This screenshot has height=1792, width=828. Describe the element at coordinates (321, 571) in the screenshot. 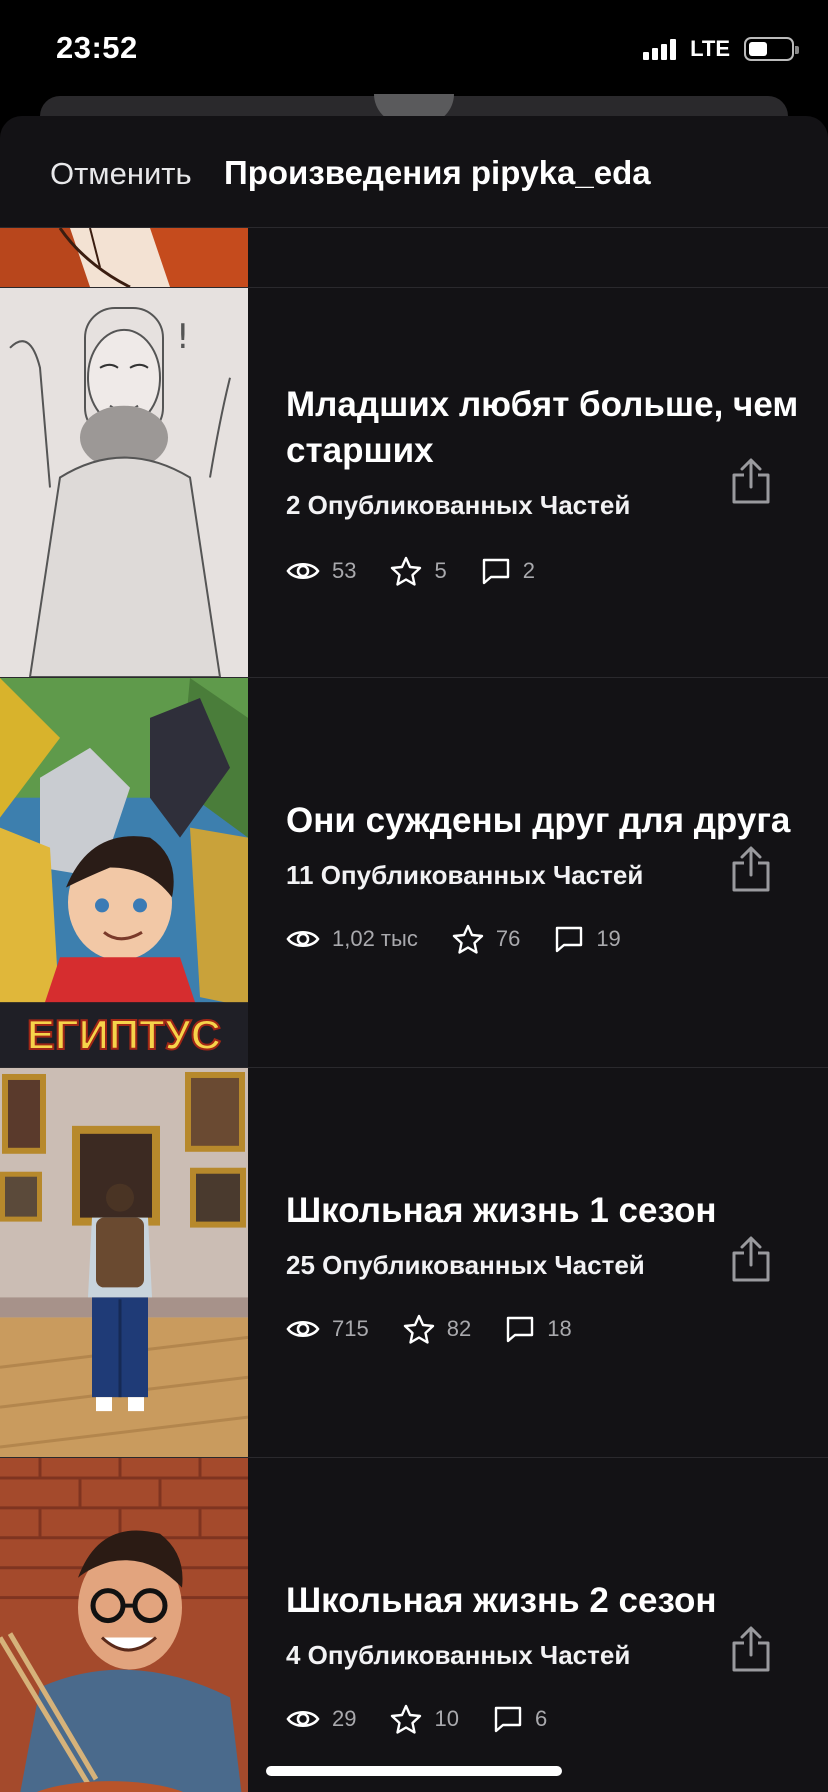

I see `views-stat: 53` at that location.